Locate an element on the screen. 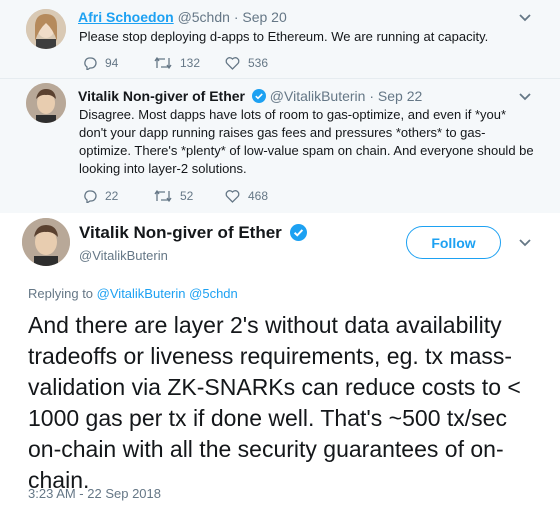 This screenshot has width=560, height=507. replying-to: Replying to @VitalikButerin @5chdn is located at coordinates (133, 293).